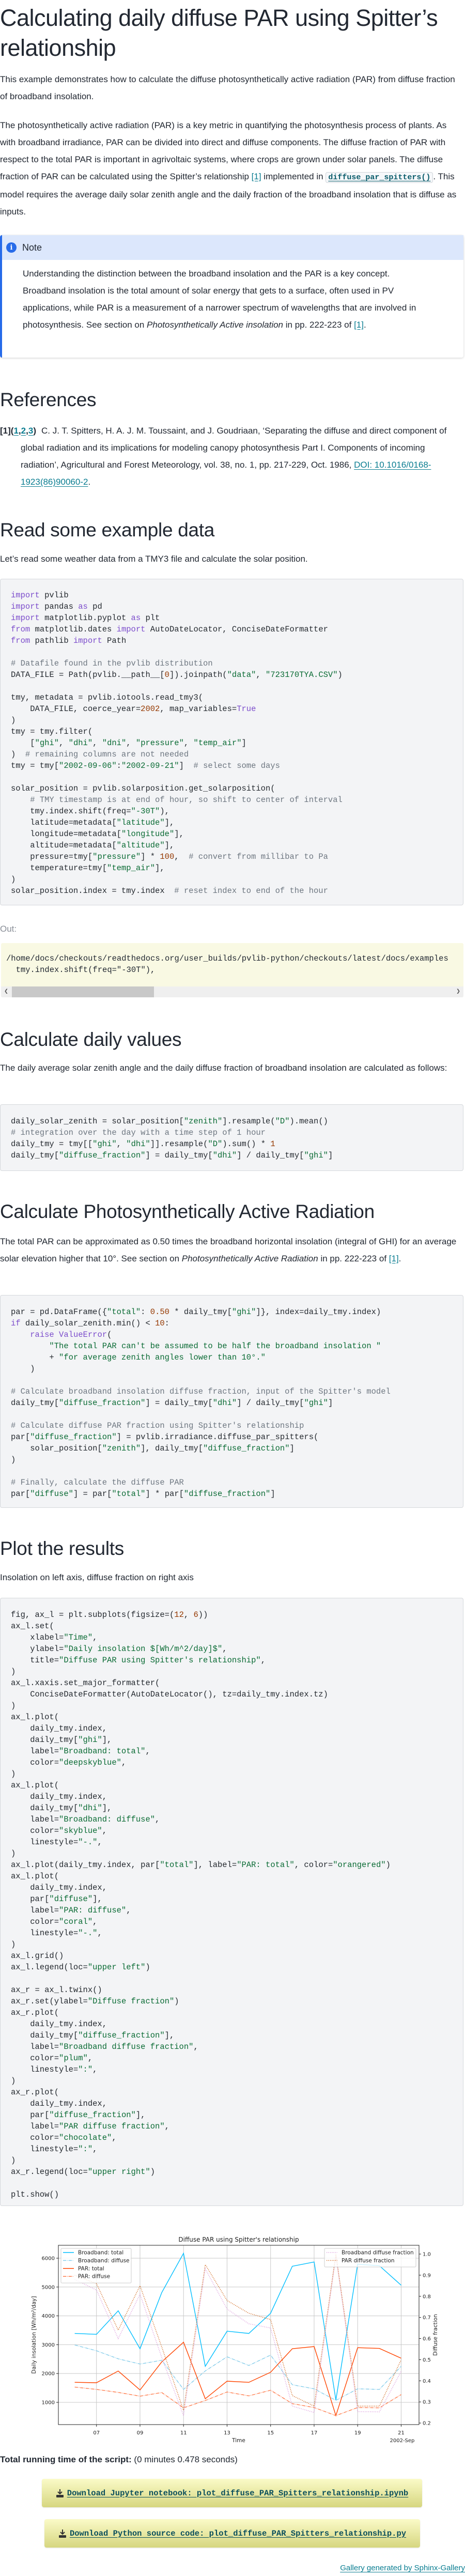  What do you see at coordinates (185, 2459) in the screenshot?
I see `running-time-value: (0 minutes 0.478 seconds)` at bounding box center [185, 2459].